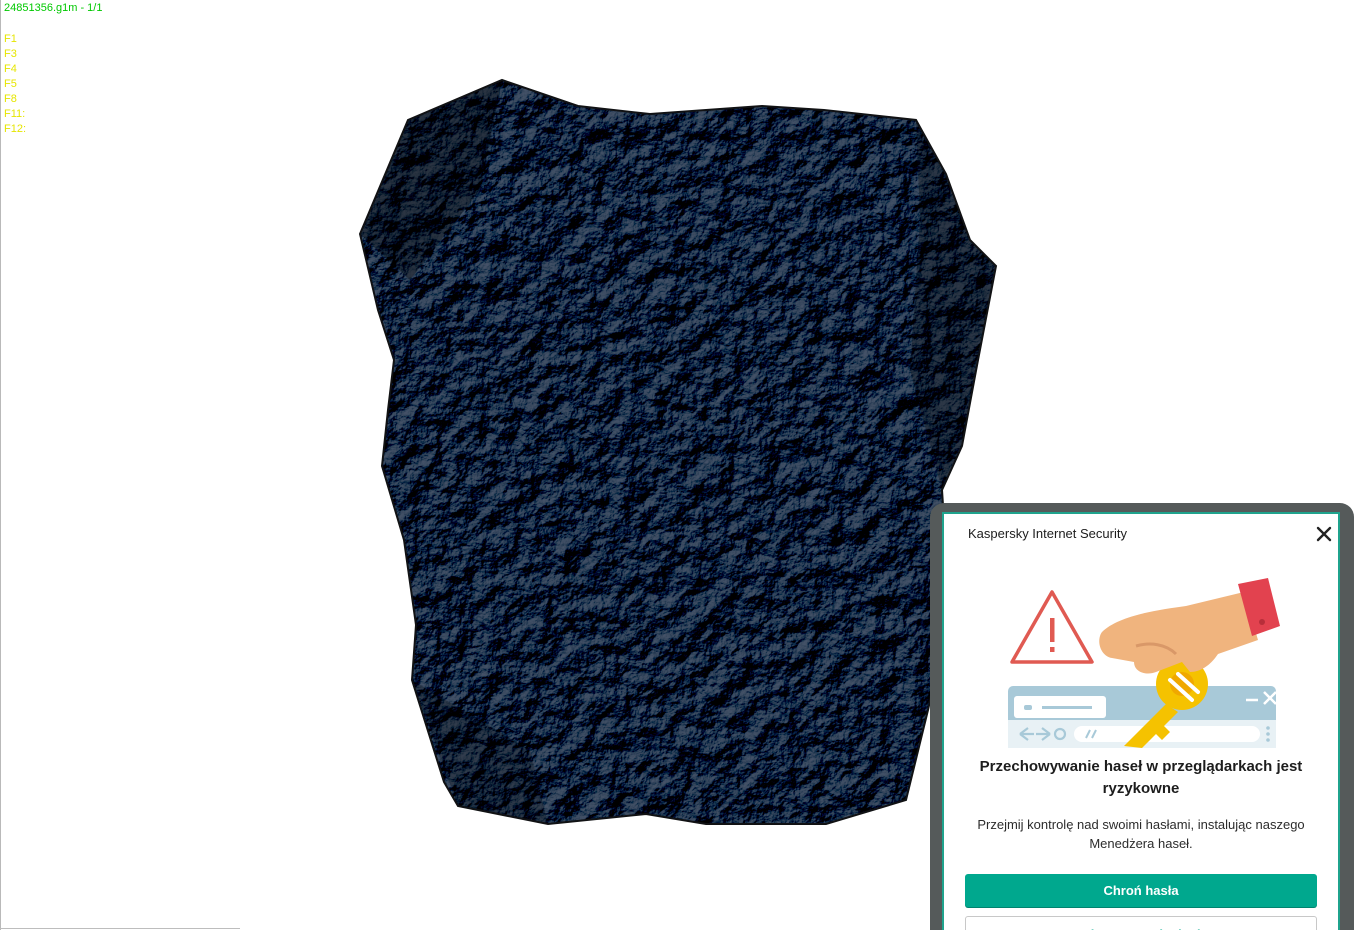 The image size is (1354, 930). Describe the element at coordinates (10, 54) in the screenshot. I see `function-key-f3: F3` at that location.